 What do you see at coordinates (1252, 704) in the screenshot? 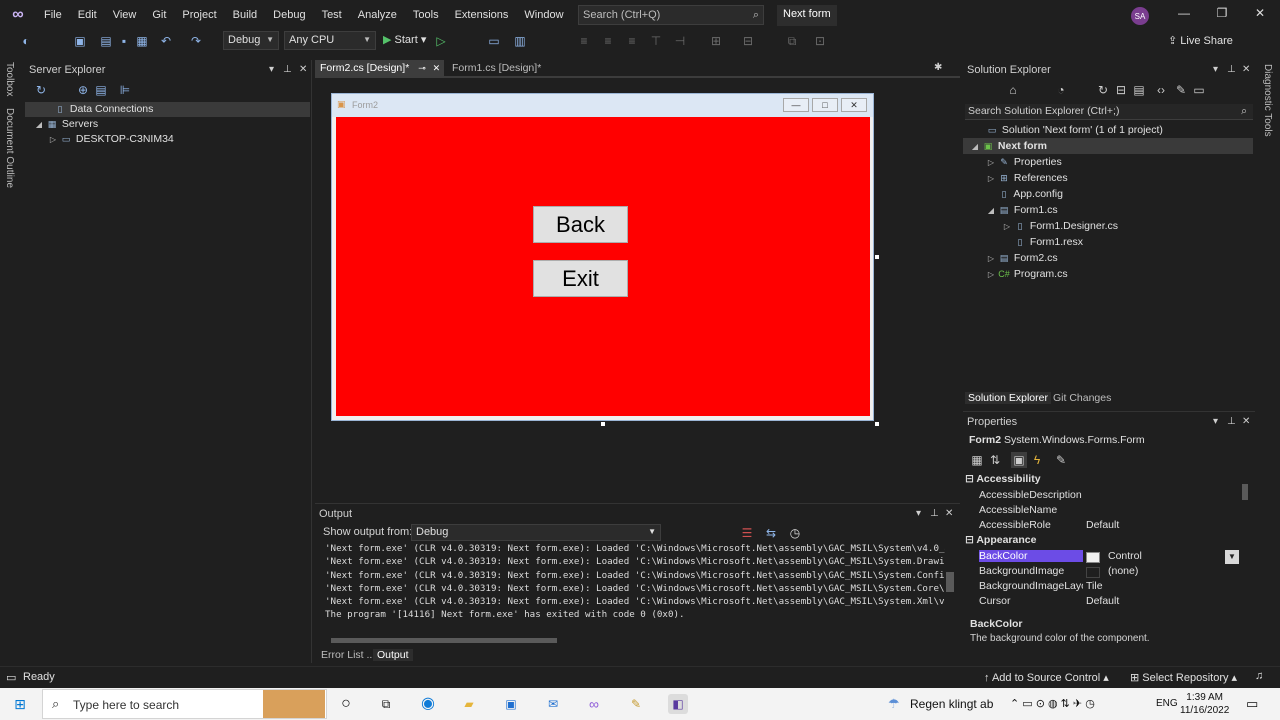
I see `notification-center-icon: ▭` at bounding box center [1252, 704].